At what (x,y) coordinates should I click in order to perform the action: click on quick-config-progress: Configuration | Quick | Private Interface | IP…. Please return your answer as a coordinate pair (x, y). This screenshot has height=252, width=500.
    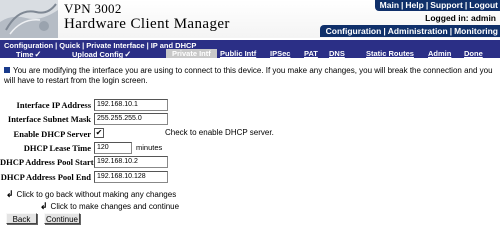
    Looking at the image, I should click on (250, 50).